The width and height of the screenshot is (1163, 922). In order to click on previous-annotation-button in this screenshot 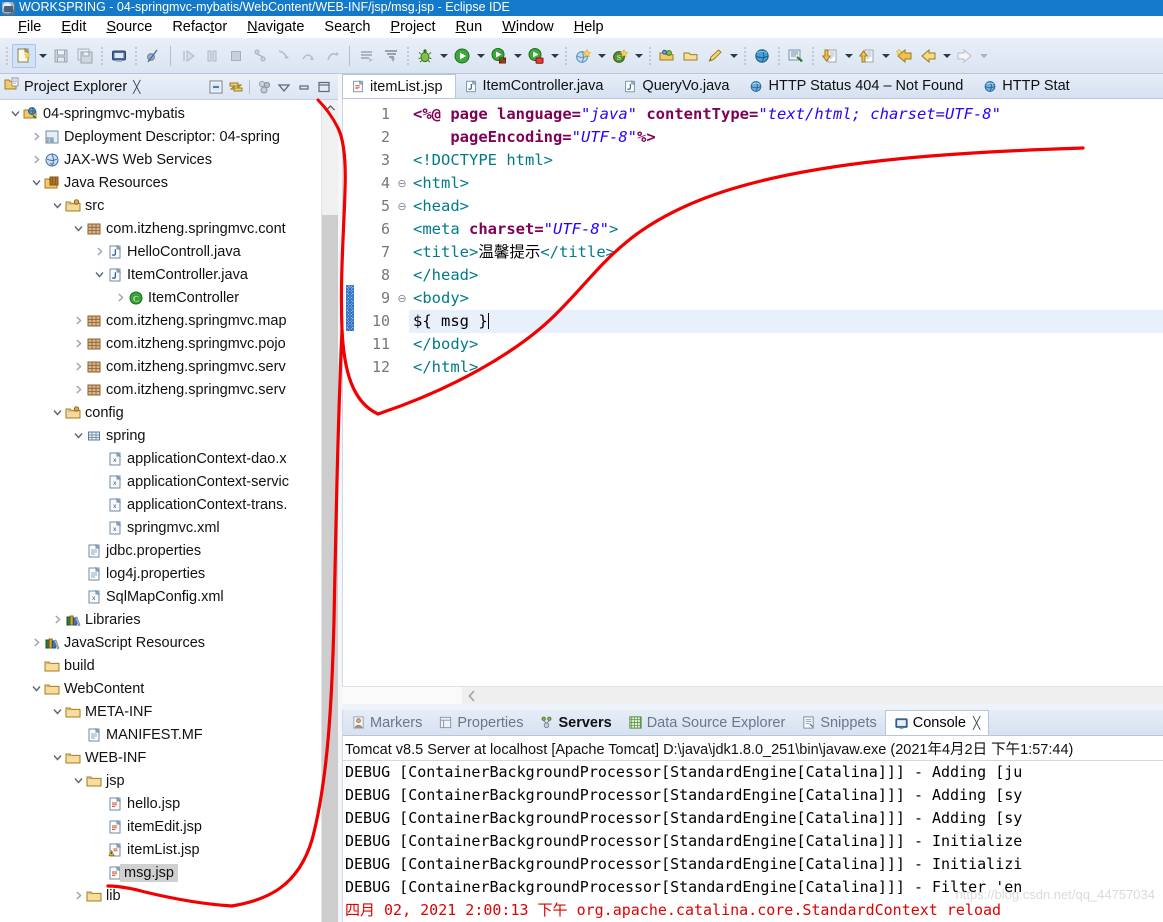, I will do `click(391, 56)`.